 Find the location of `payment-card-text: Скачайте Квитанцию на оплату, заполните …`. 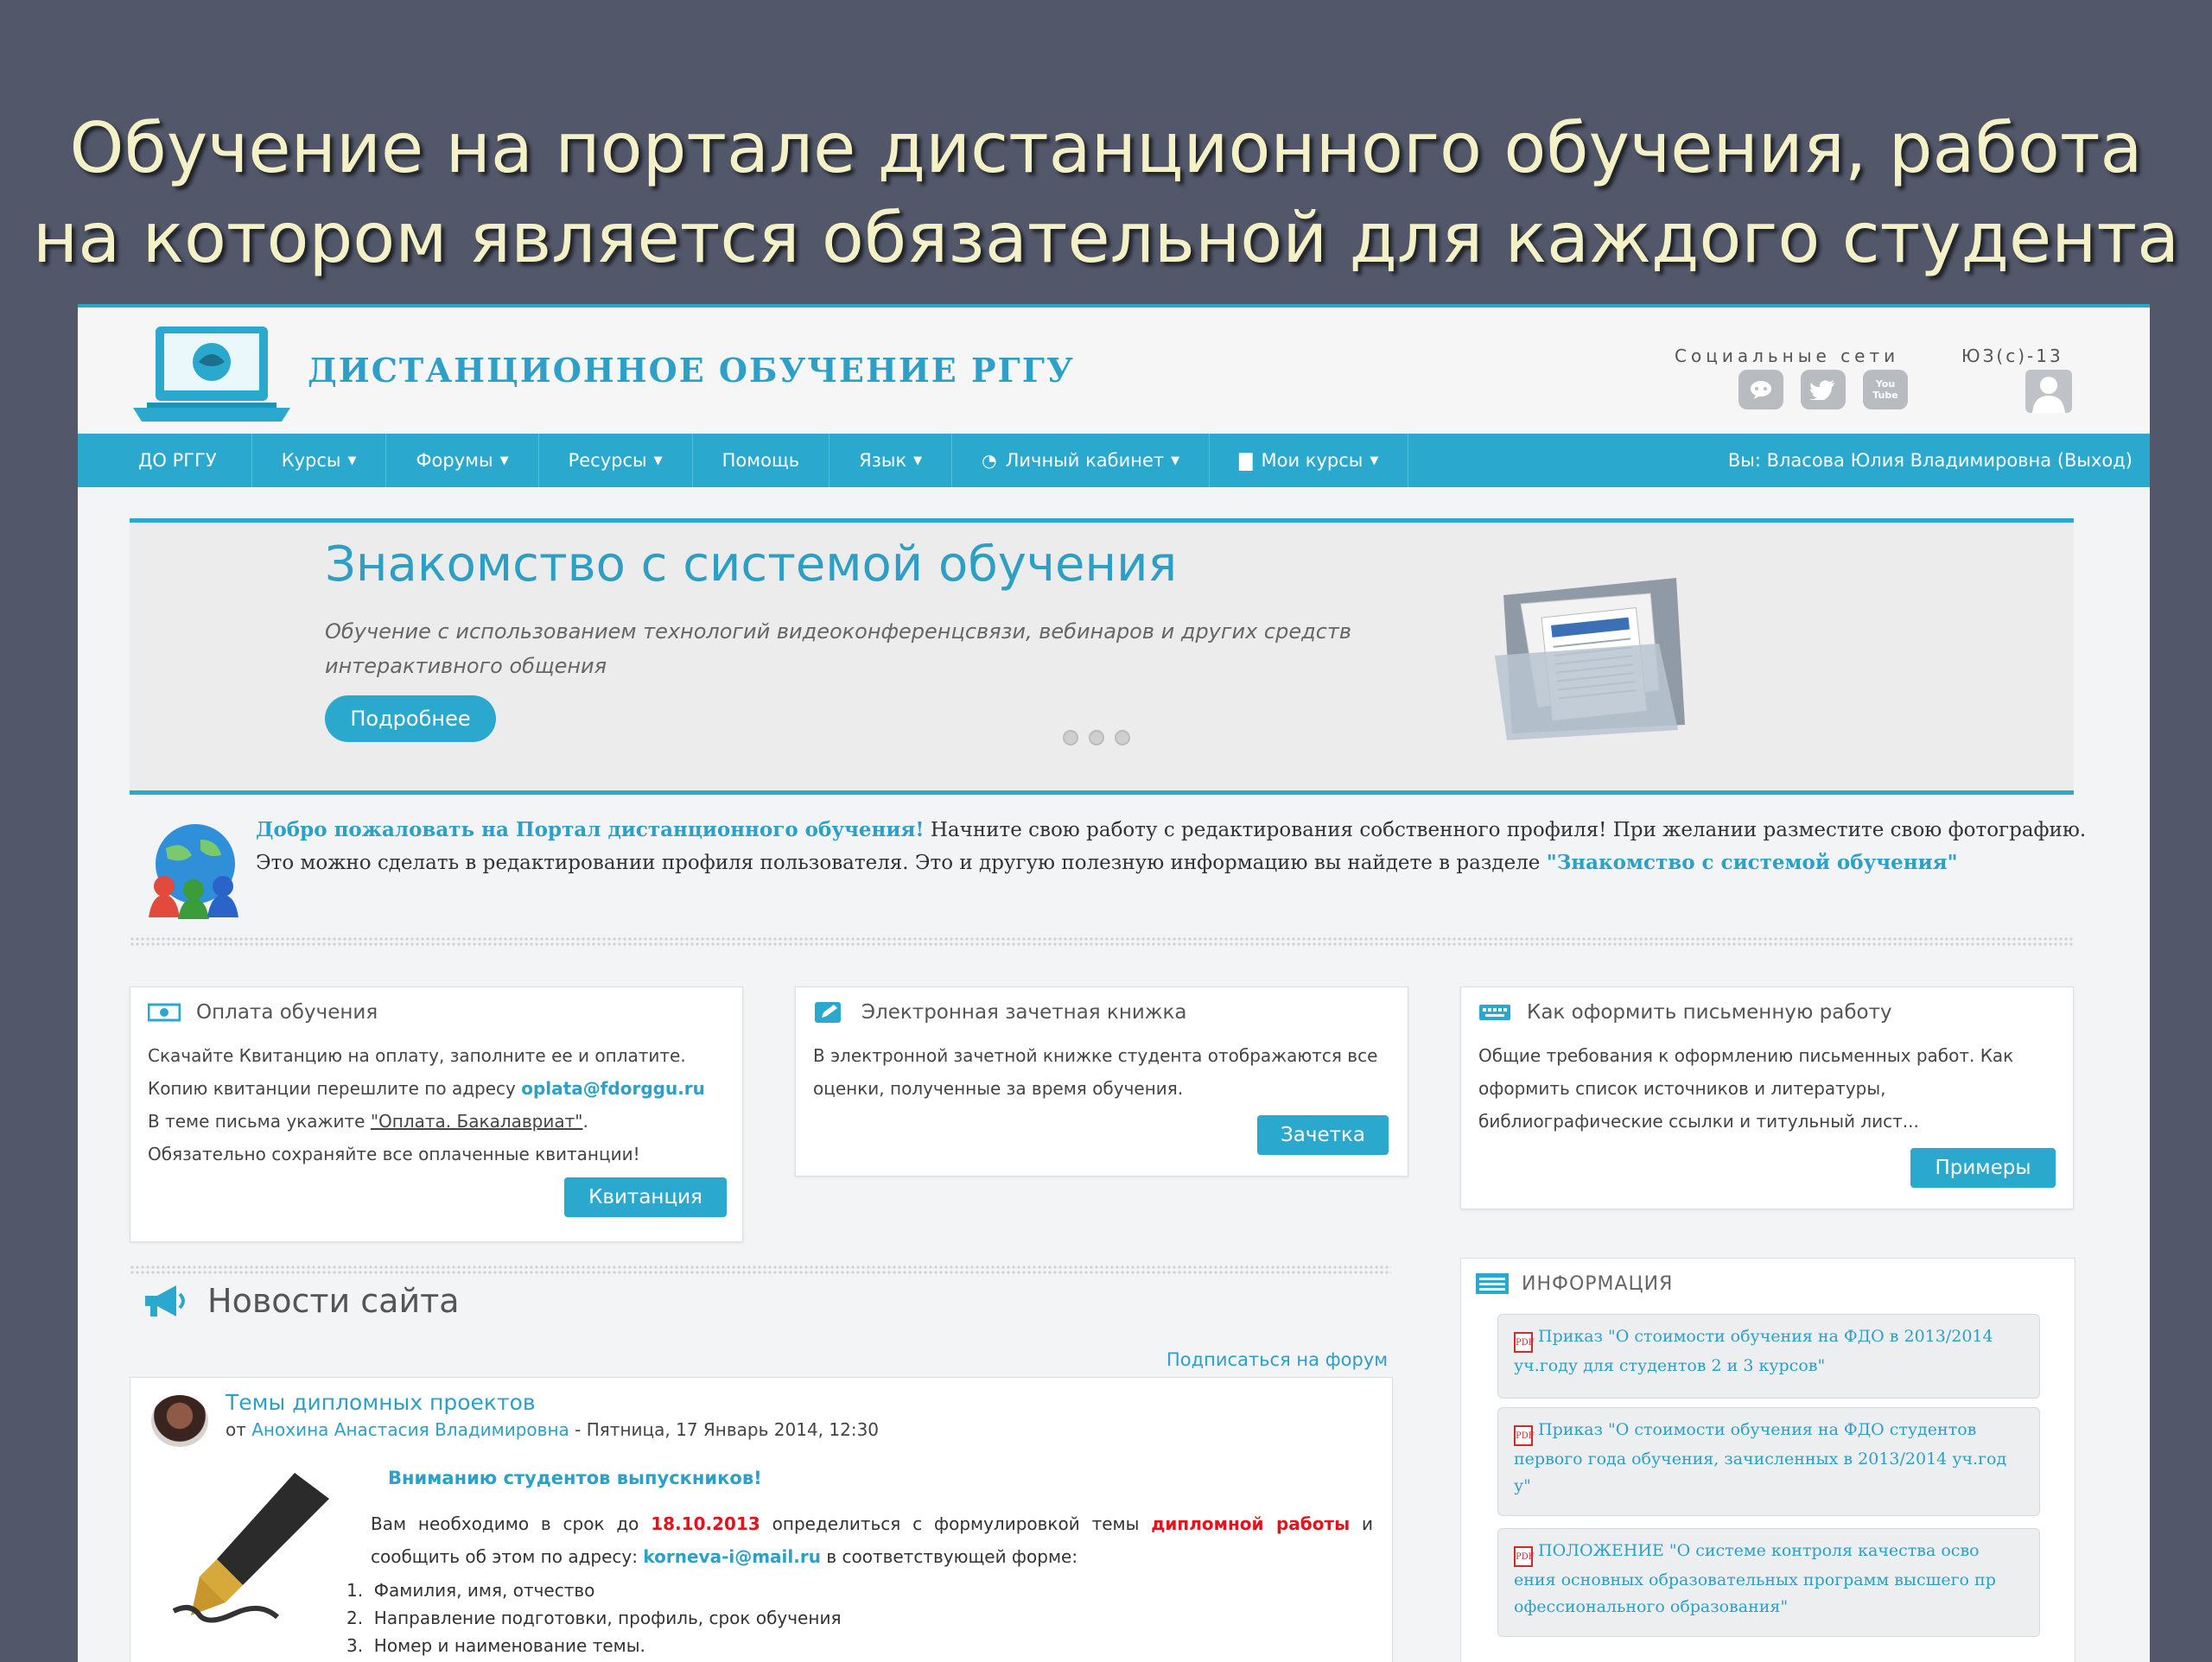

payment-card-text: Скачайте Квитанцию на оплату, заполните … is located at coordinates (426, 1104).